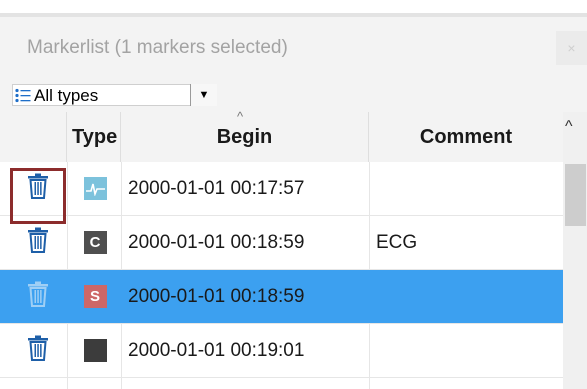 The image size is (587, 389). Describe the element at coordinates (157, 47) in the screenshot. I see `panel-title: Markerlist (1 markers selected)` at that location.